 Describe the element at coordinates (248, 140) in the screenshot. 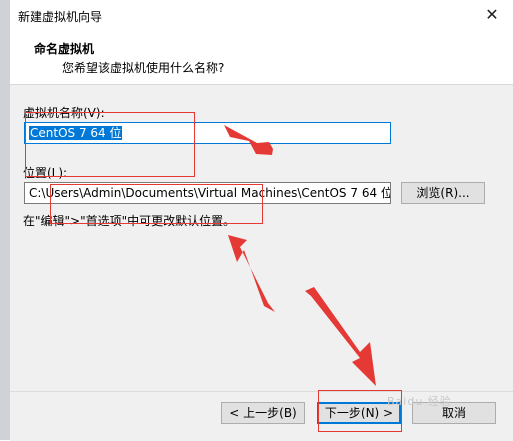

I see `annotation-arrow-vm-name` at that location.